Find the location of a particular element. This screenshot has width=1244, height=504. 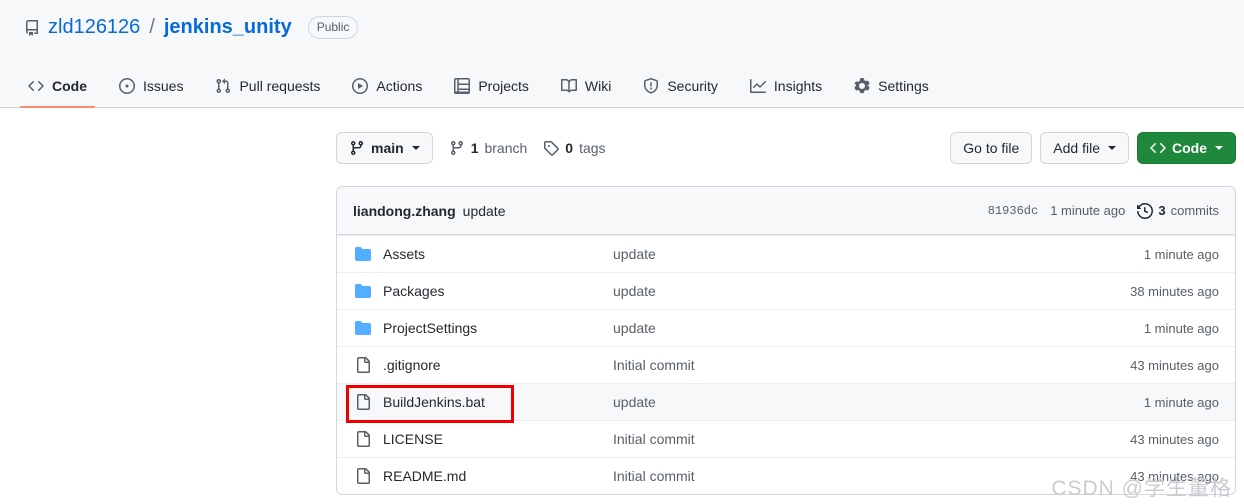

tab-settings-label: Settings is located at coordinates (903, 86).